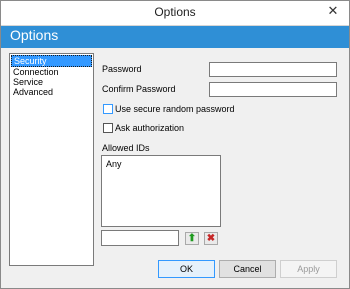 The width and height of the screenshot is (350, 289). I want to click on arrow-up-icon: ⬆, so click(192, 238).